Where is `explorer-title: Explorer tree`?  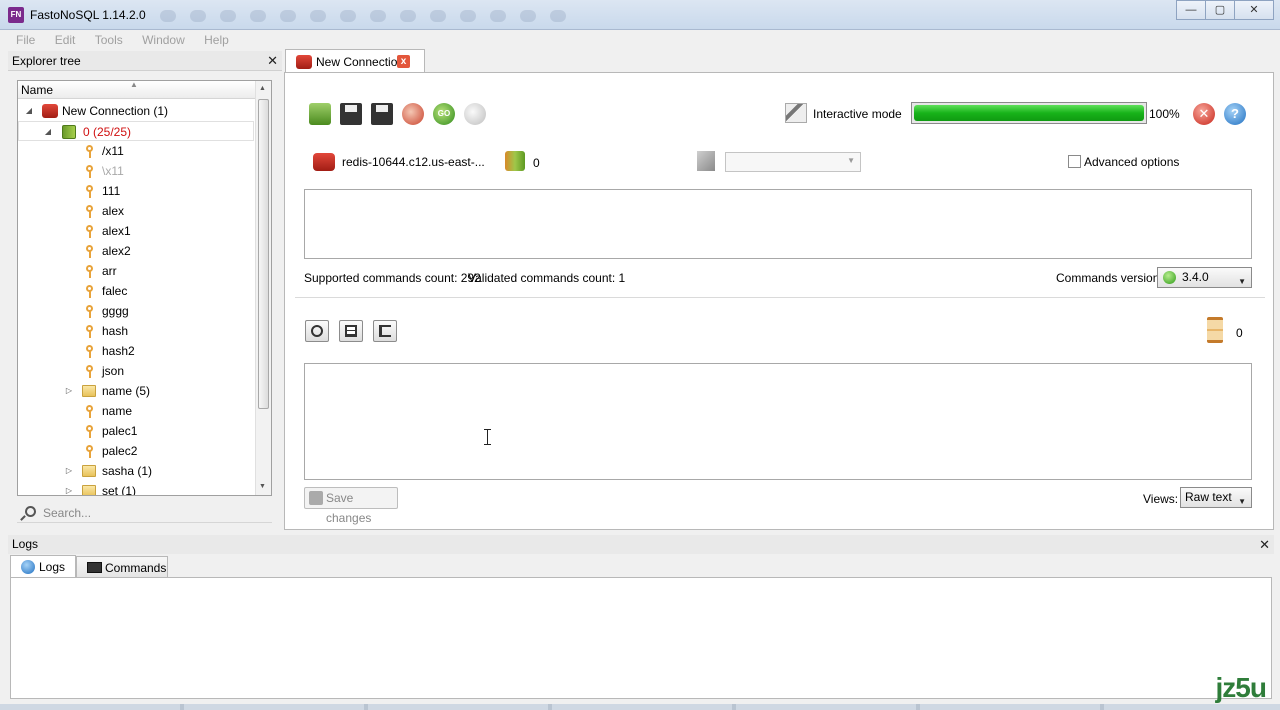 explorer-title: Explorer tree is located at coordinates (46, 61).